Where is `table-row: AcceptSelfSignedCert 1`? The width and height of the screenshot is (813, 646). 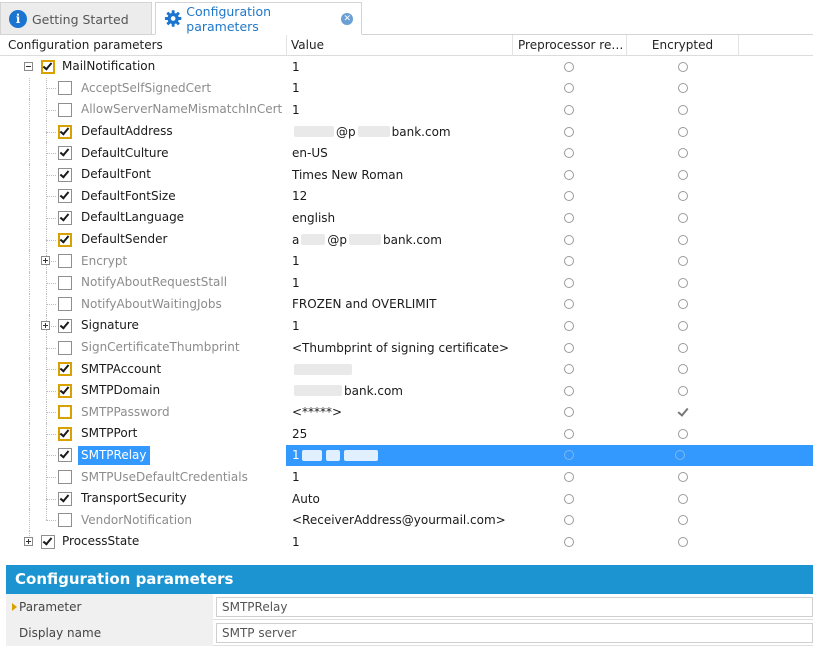 table-row: AcceptSelfSignedCert 1 is located at coordinates (406, 88).